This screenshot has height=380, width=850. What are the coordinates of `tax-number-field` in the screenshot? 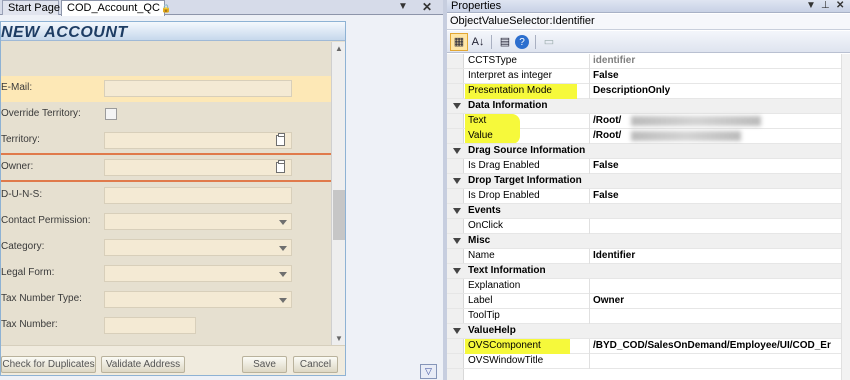 It's located at (150, 325).